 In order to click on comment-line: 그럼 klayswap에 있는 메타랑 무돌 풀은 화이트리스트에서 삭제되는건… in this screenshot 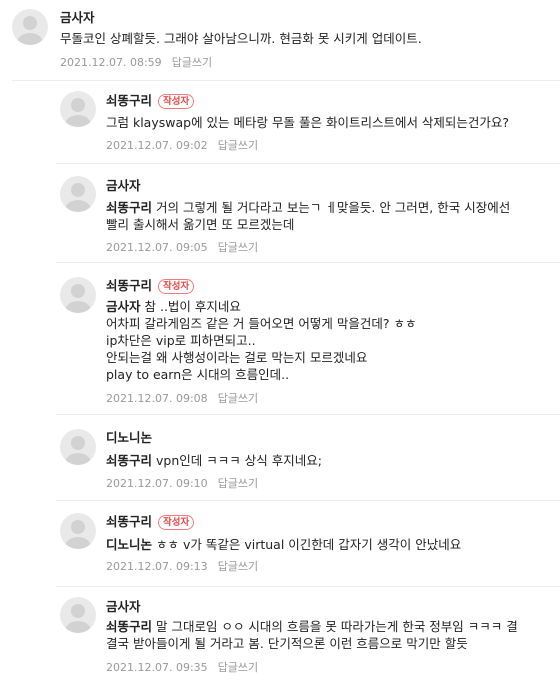, I will do `click(308, 122)`.